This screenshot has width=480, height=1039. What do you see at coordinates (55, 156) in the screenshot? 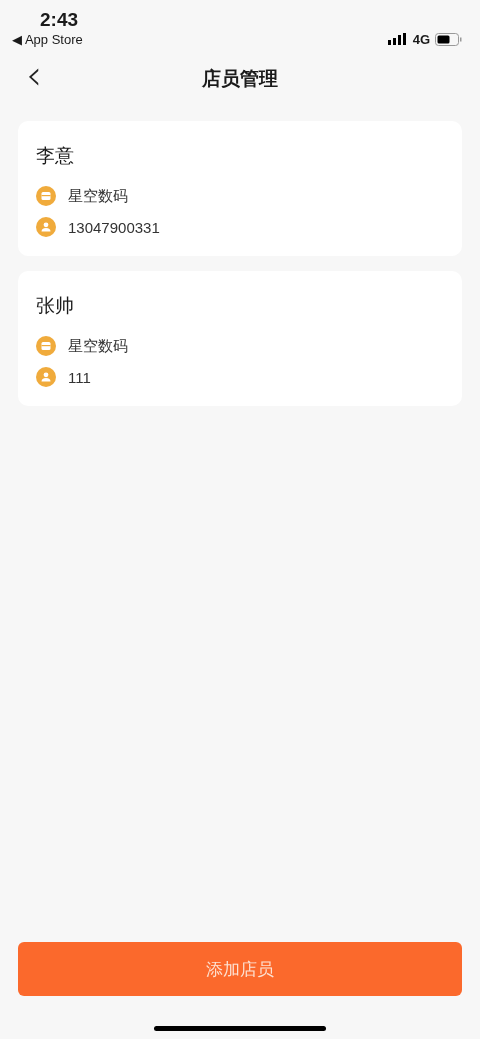
I see `staff-name: 李意` at bounding box center [55, 156].